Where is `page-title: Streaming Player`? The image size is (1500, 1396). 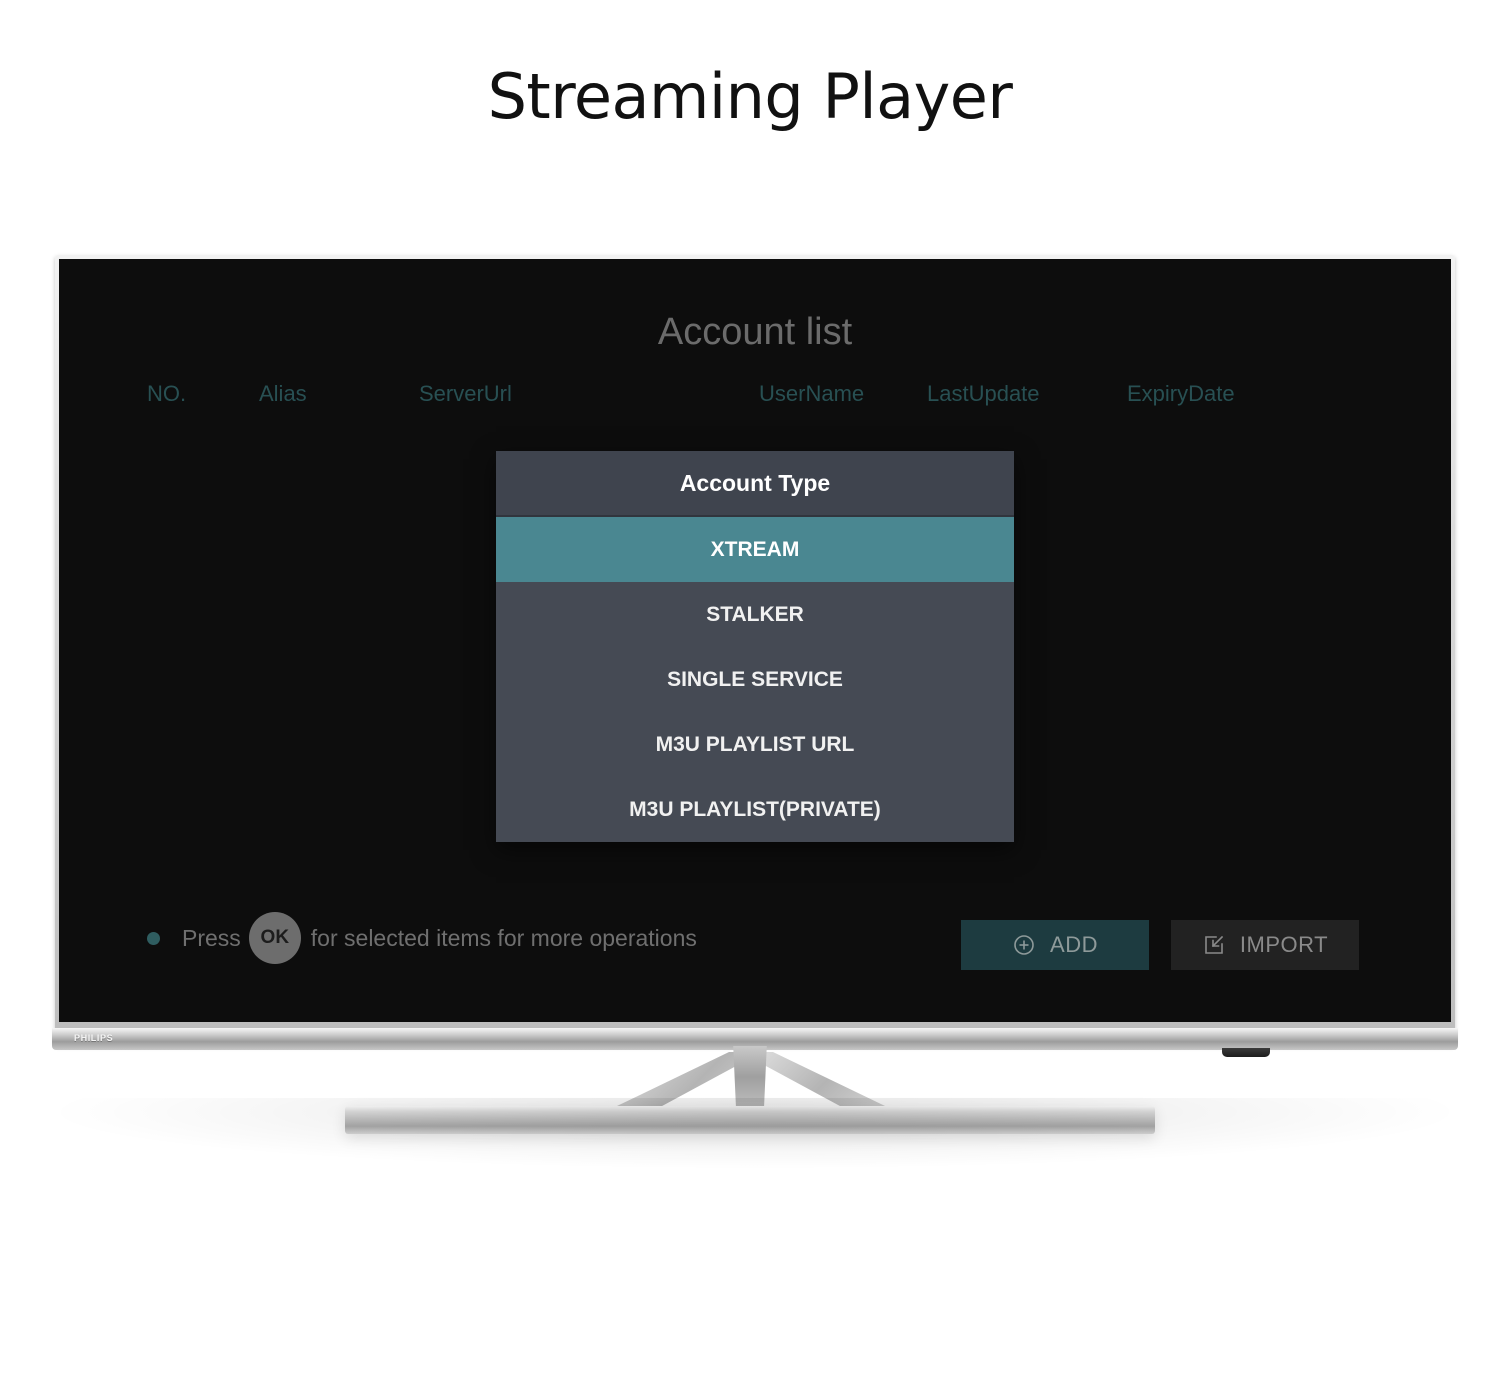 page-title: Streaming Player is located at coordinates (750, 96).